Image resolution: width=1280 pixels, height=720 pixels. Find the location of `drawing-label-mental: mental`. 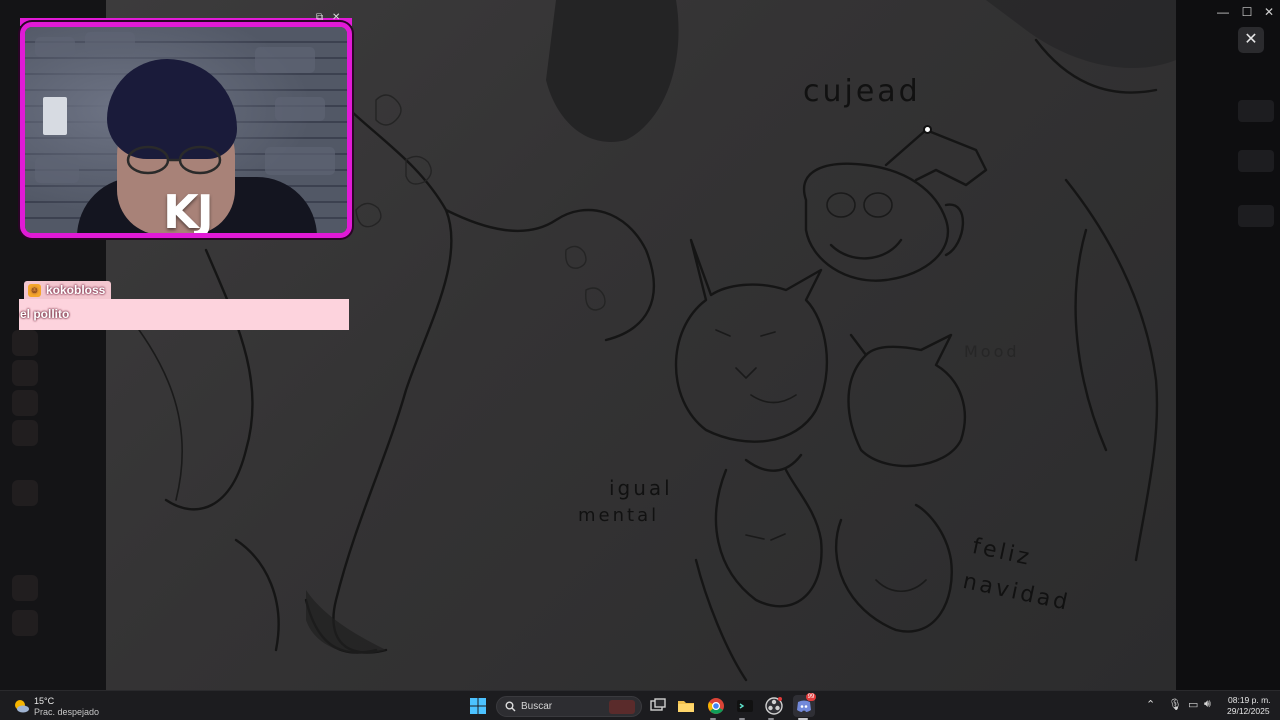

drawing-label-mental: mental is located at coordinates (619, 515).